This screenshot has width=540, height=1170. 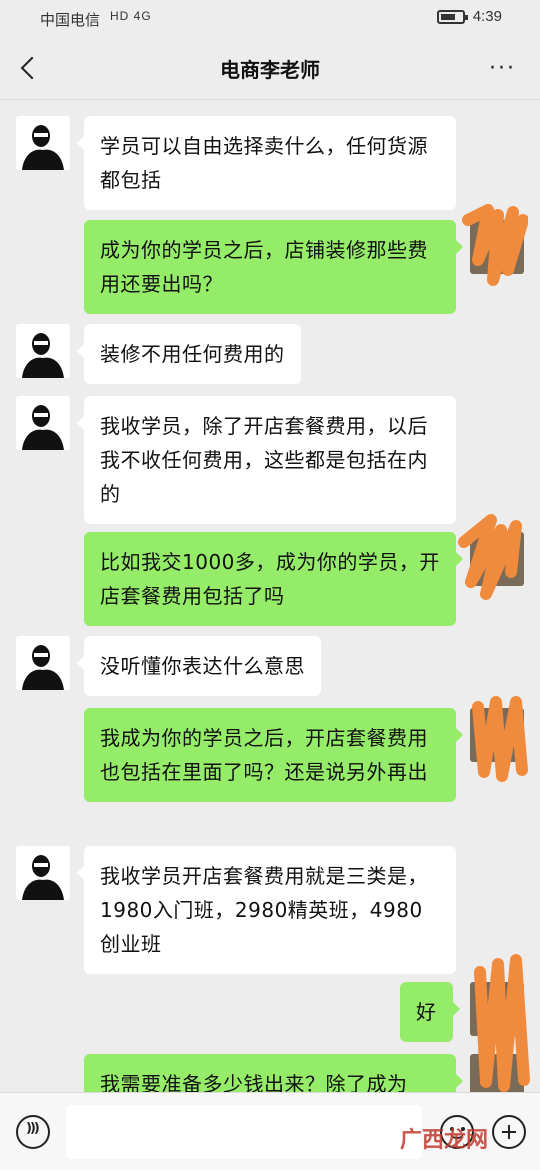 What do you see at coordinates (273, 267) in the screenshot?
I see `message-bubble: 成为你的学员之后，店铺装修那些费用还要出吗？` at bounding box center [273, 267].